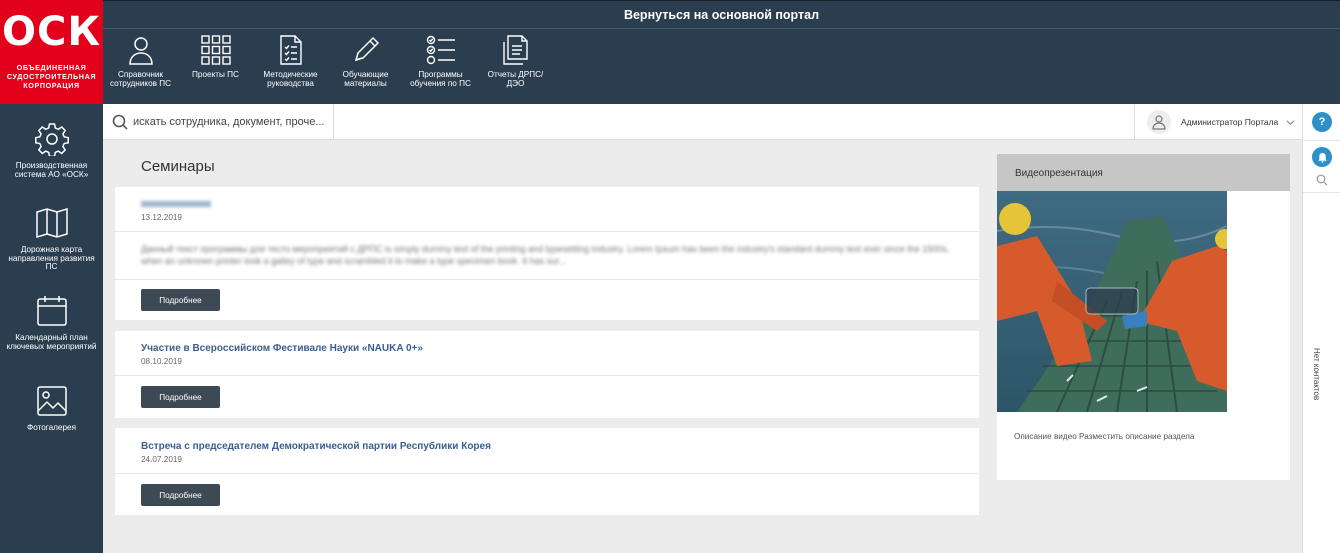 The height and width of the screenshot is (553, 1340). I want to click on nav-label: Методические руководства, so click(290, 79).